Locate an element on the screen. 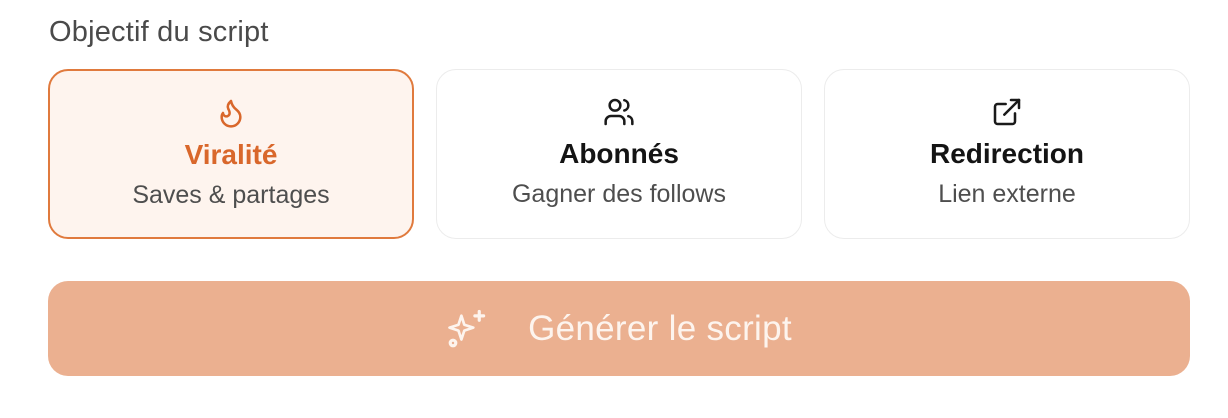 This screenshot has width=1228, height=418. sparkles-icon is located at coordinates (467, 329).